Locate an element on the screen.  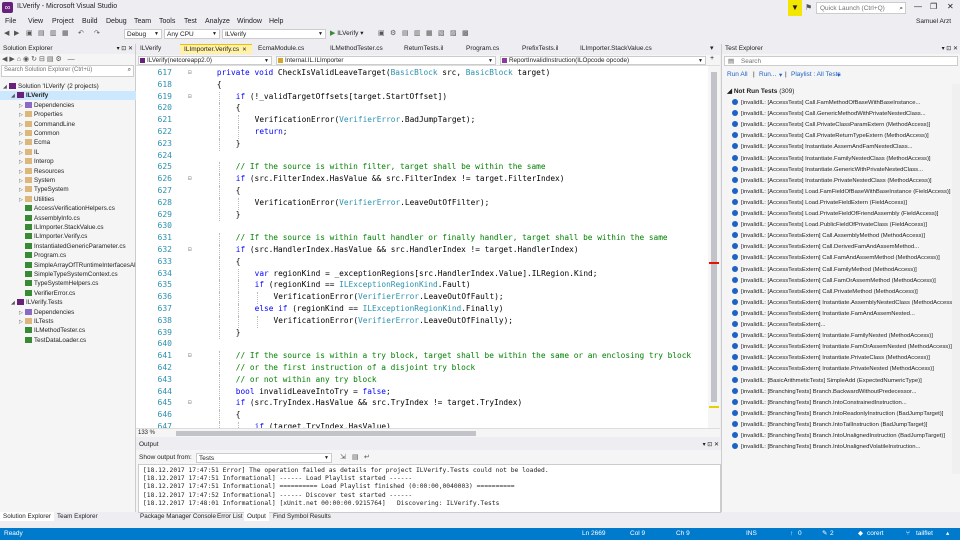
tab-document: ILMethodTester.cs is located at coordinates (362, 49).